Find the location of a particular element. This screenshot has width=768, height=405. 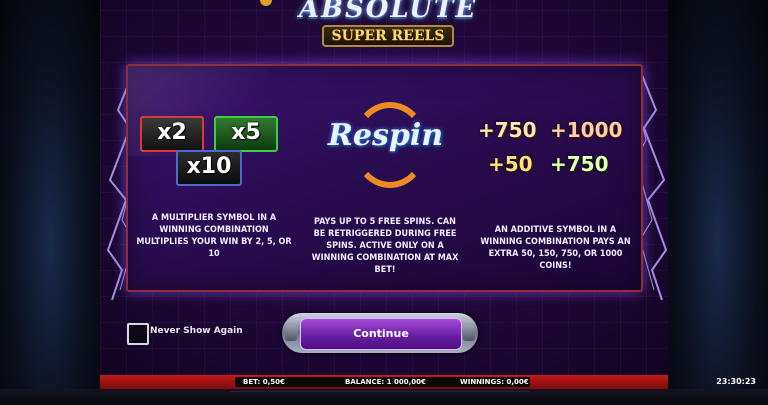

additive-750-green-symbol: +750 is located at coordinates (579, 164).